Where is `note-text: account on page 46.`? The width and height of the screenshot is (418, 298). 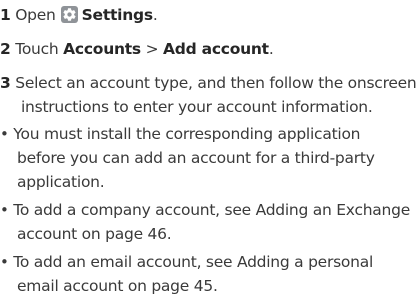 note-text: account on page 46. is located at coordinates (94, 234).